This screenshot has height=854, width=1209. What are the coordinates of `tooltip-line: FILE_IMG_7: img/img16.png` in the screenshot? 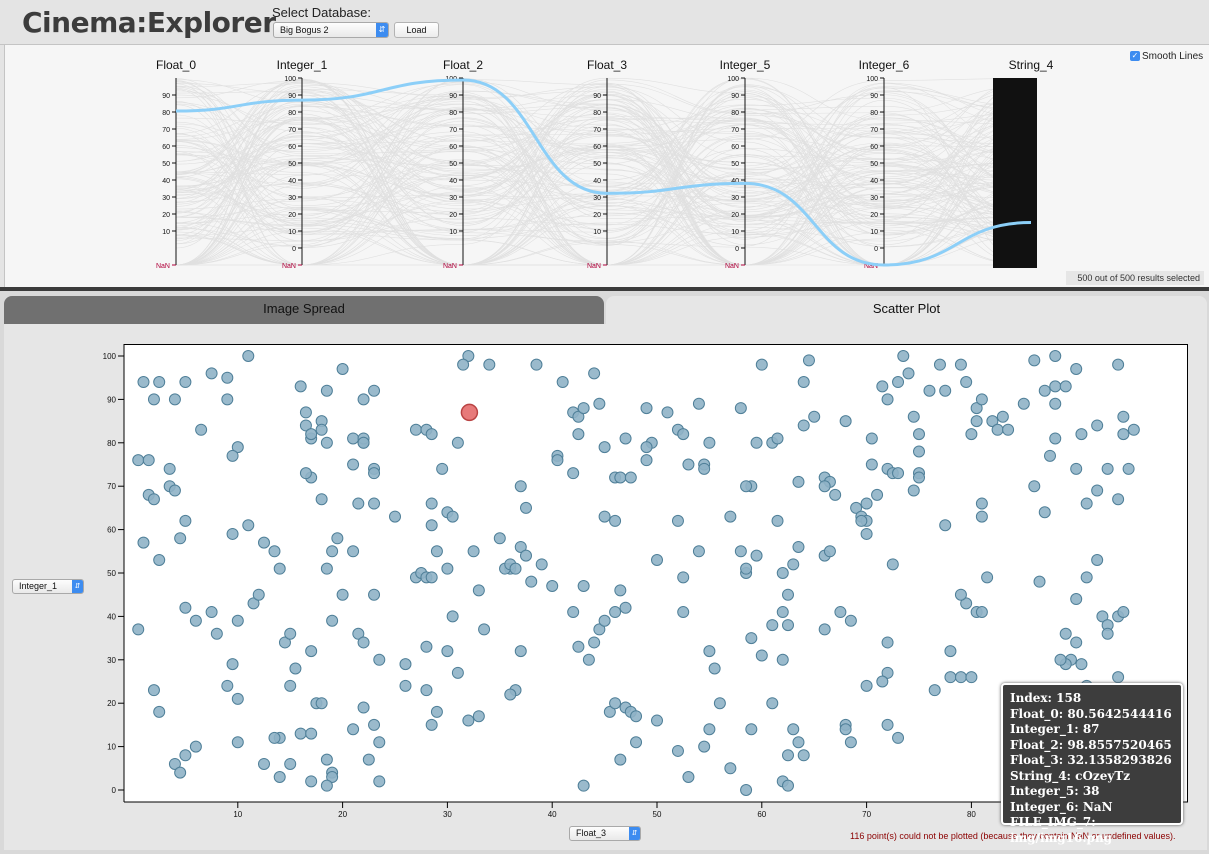 It's located at (1061, 830).